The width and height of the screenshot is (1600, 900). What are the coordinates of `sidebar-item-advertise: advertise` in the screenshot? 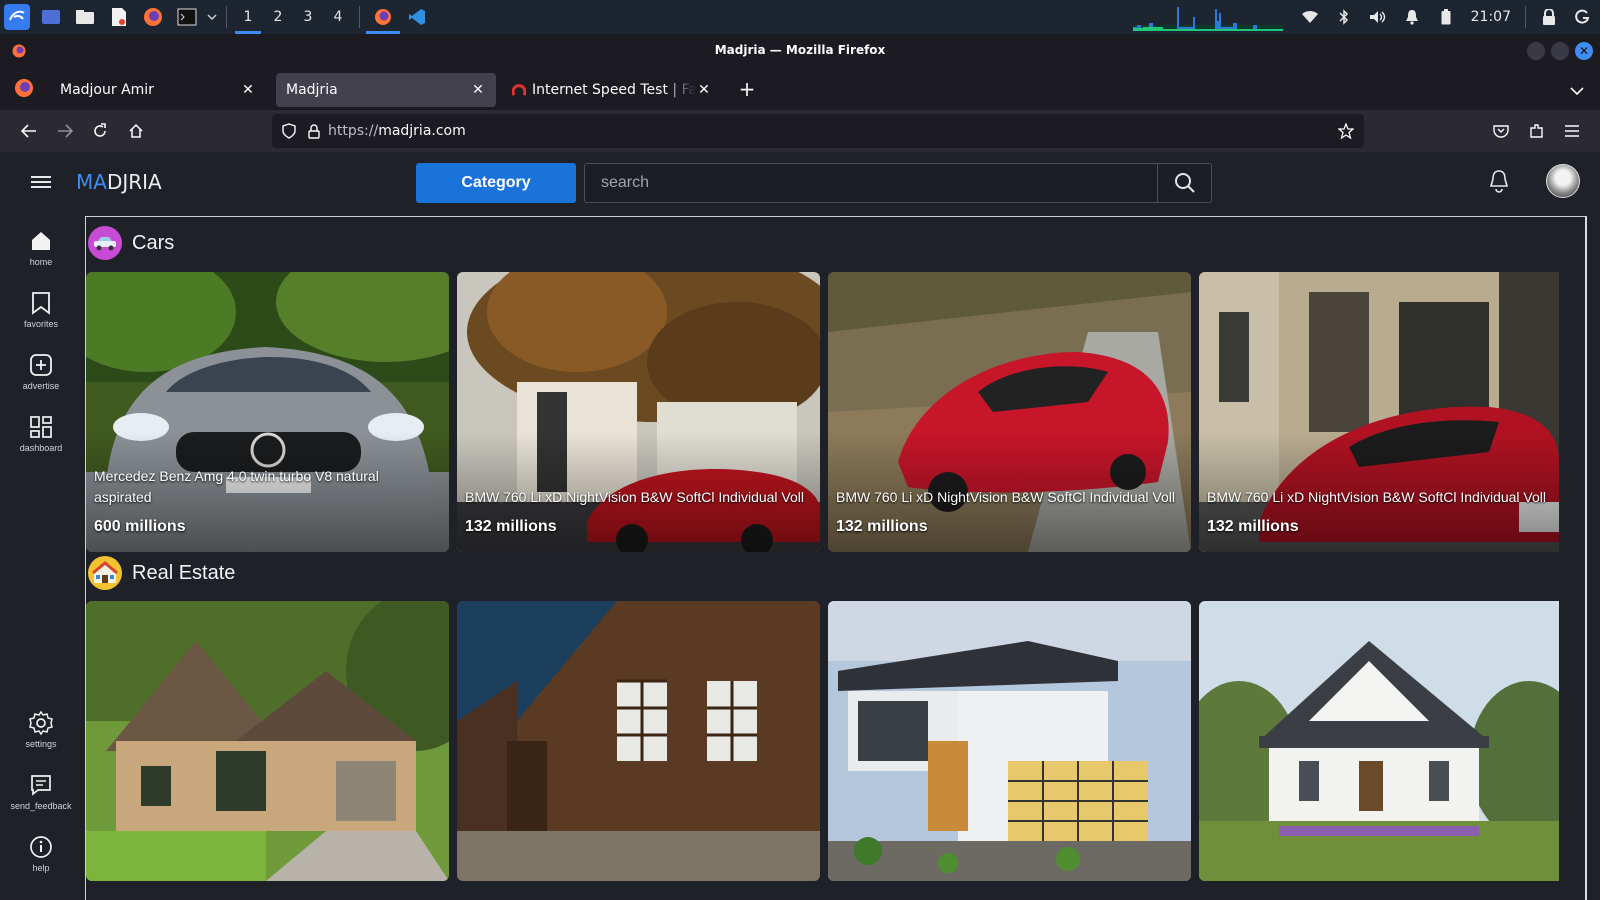 It's located at (41, 371).